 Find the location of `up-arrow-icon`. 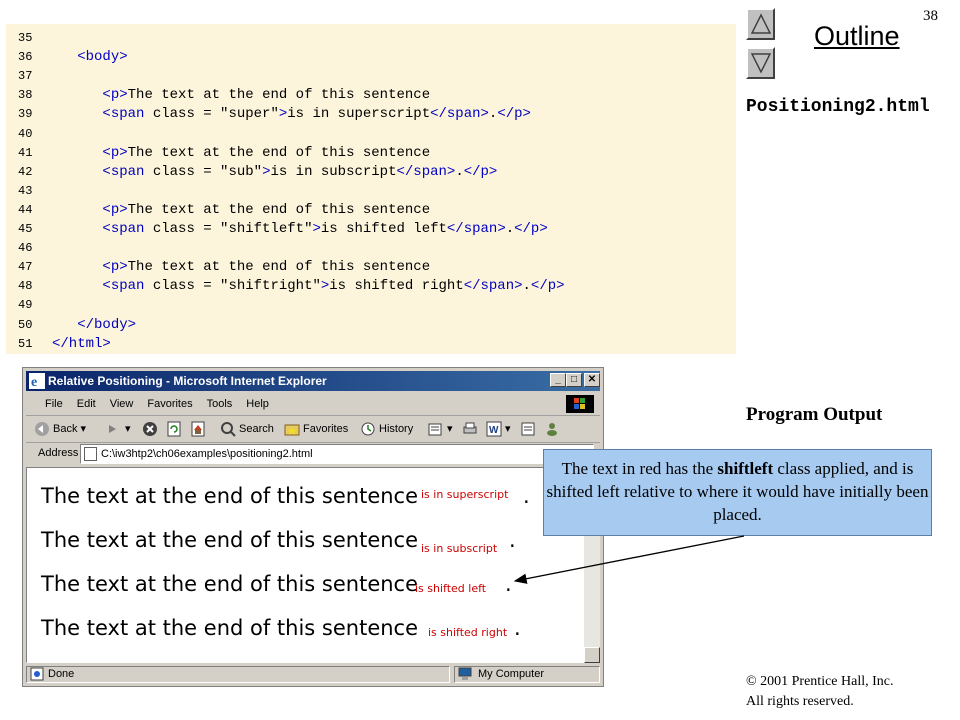

up-arrow-icon is located at coordinates (760, 23).